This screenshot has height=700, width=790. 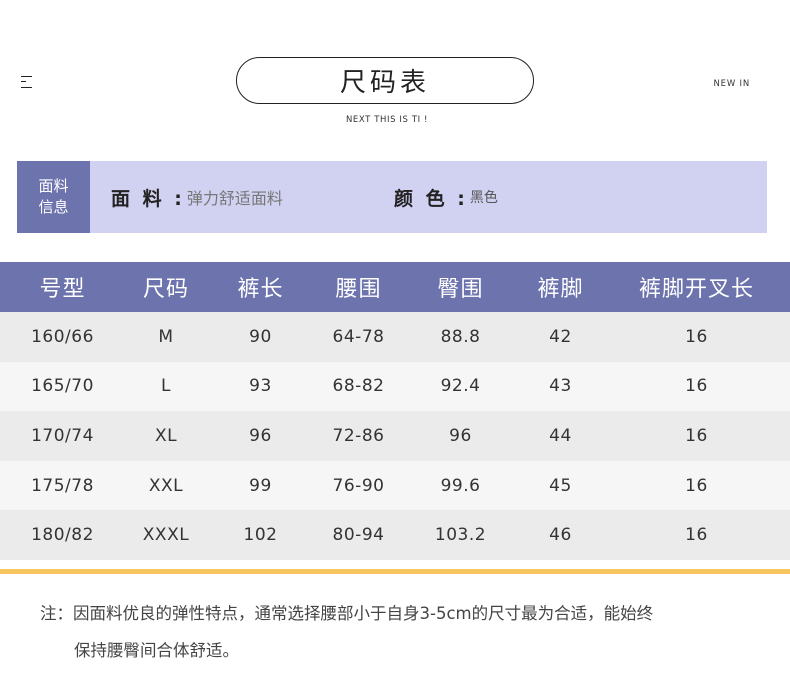 I want to click on table-cell: 92.4, so click(x=460, y=386).